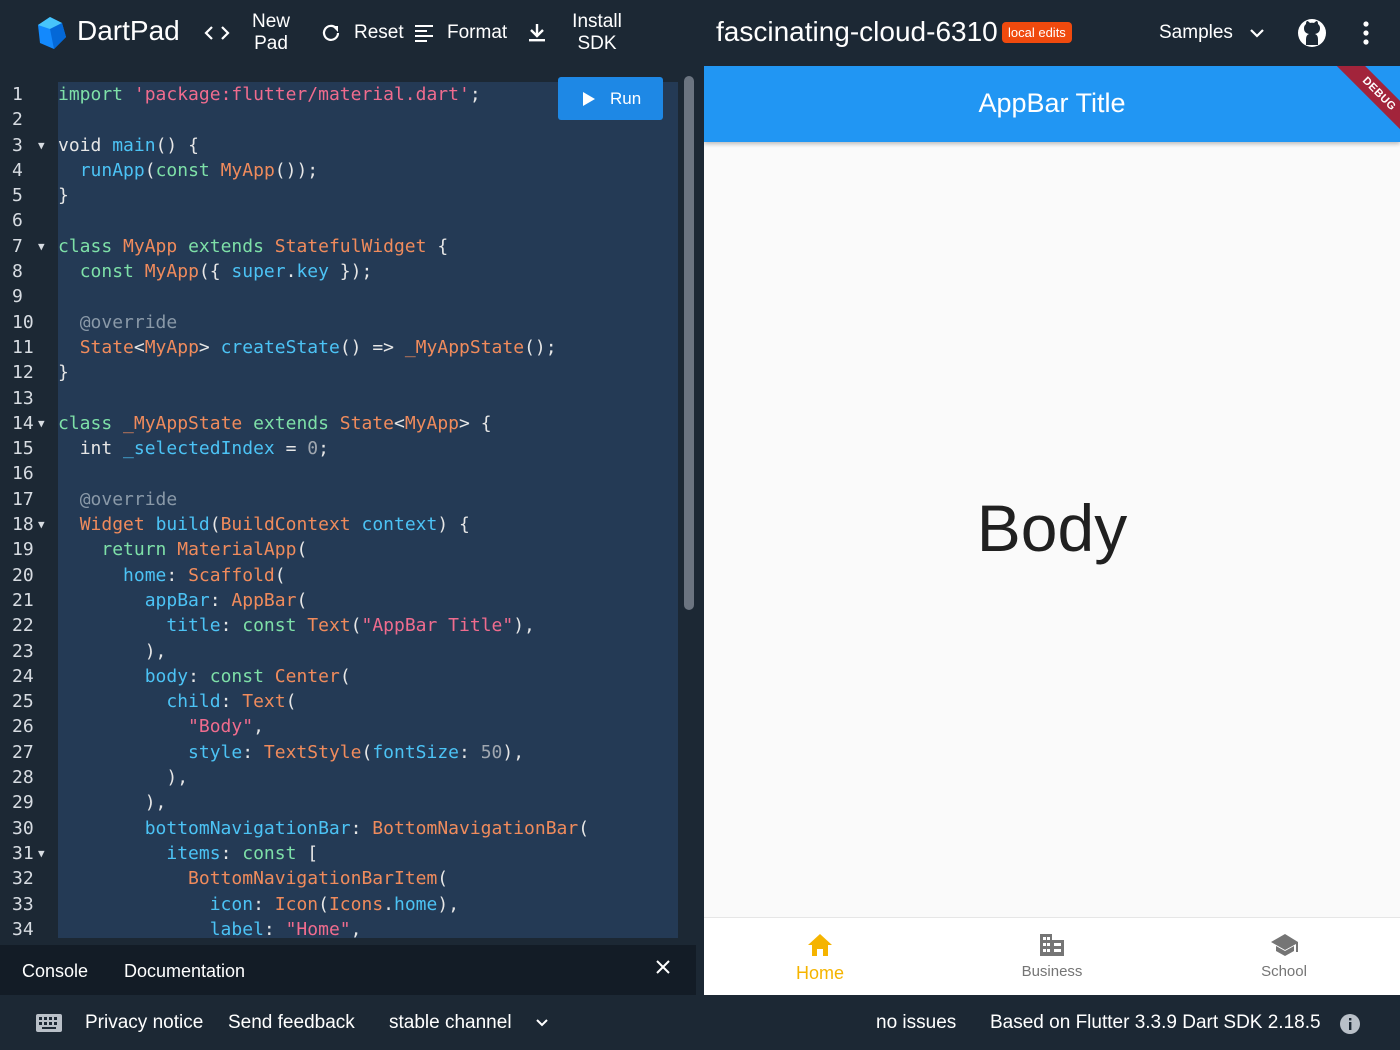 This screenshot has height=1050, width=1400. Describe the element at coordinates (663, 969) in the screenshot. I see `close-console-button` at that location.